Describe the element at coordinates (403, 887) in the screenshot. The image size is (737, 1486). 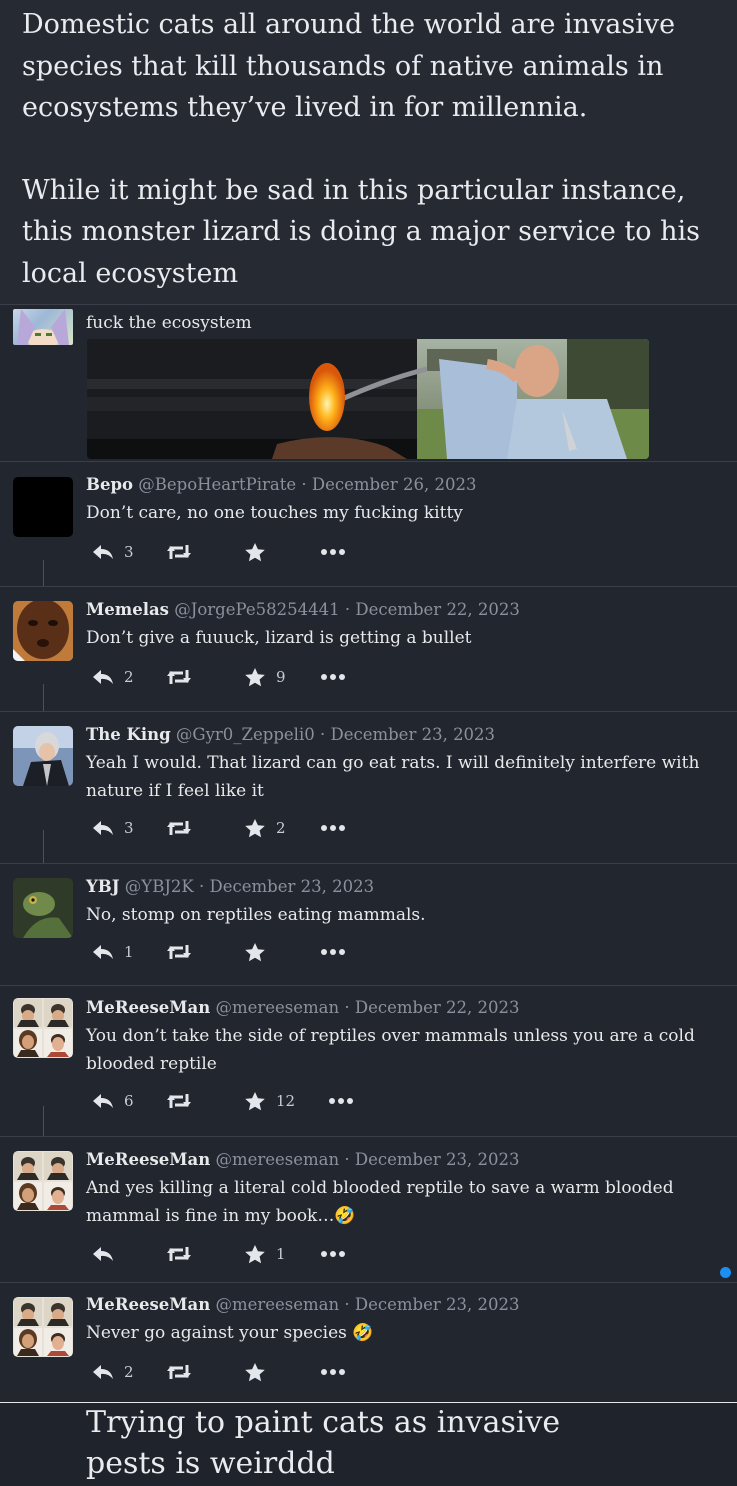
I see `post-meta: YBJ @YBJ2K · December 23, 2023` at that location.